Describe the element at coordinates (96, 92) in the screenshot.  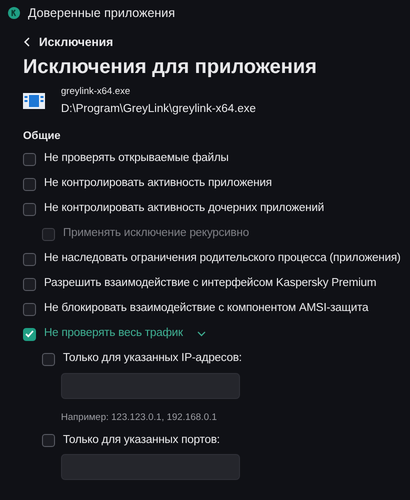
I see `file-name: greylink-x64.exe` at that location.